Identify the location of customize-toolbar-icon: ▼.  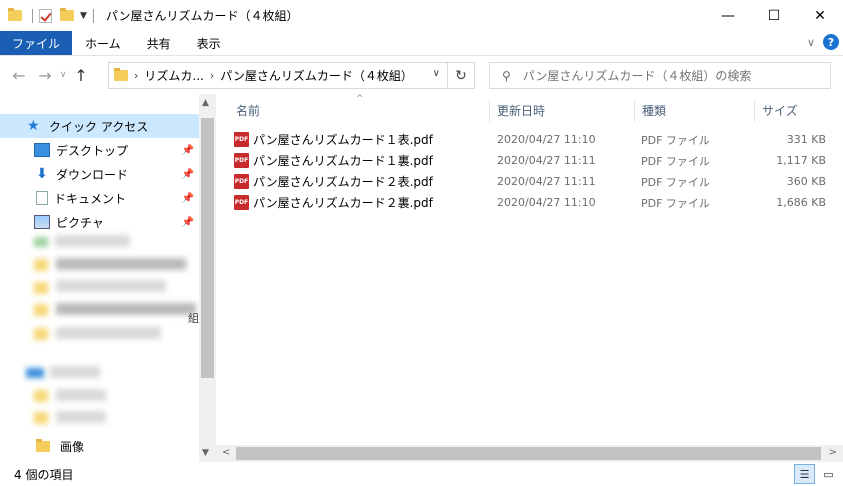
(83, 16).